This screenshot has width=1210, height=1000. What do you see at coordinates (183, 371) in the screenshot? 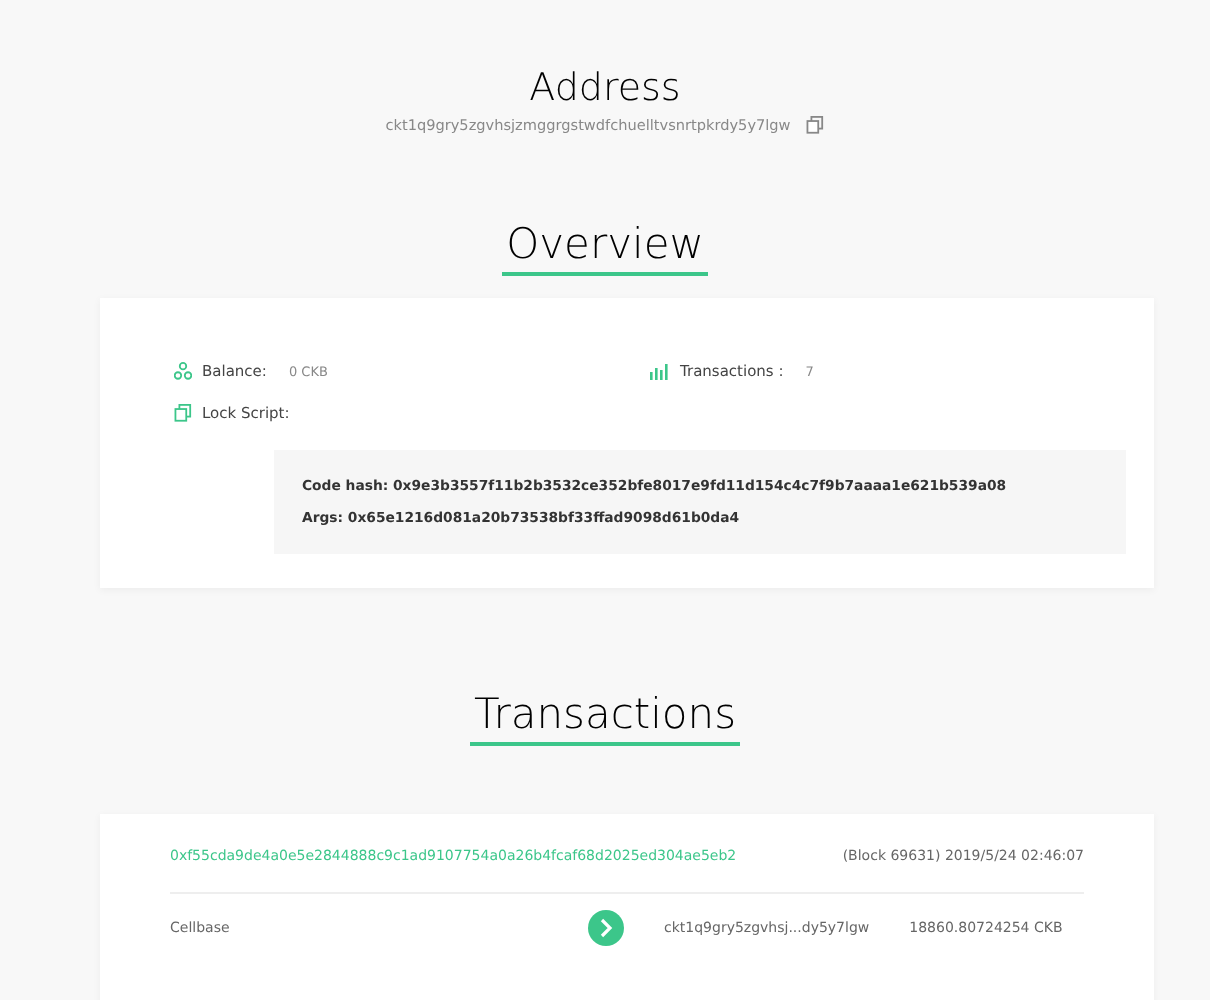
I see `nodes-icon` at bounding box center [183, 371].